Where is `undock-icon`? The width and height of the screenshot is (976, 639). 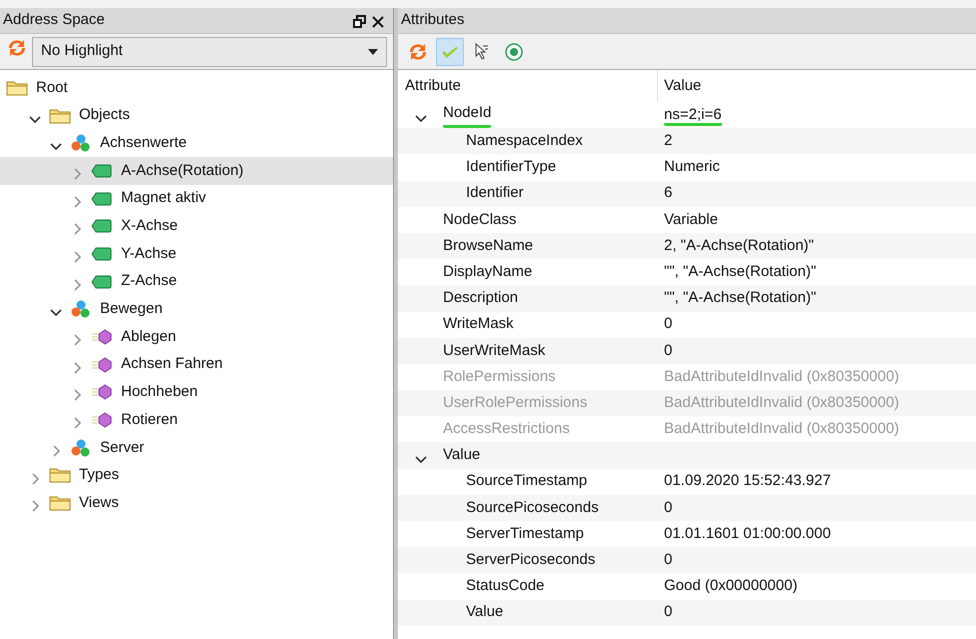
undock-icon is located at coordinates (359, 20).